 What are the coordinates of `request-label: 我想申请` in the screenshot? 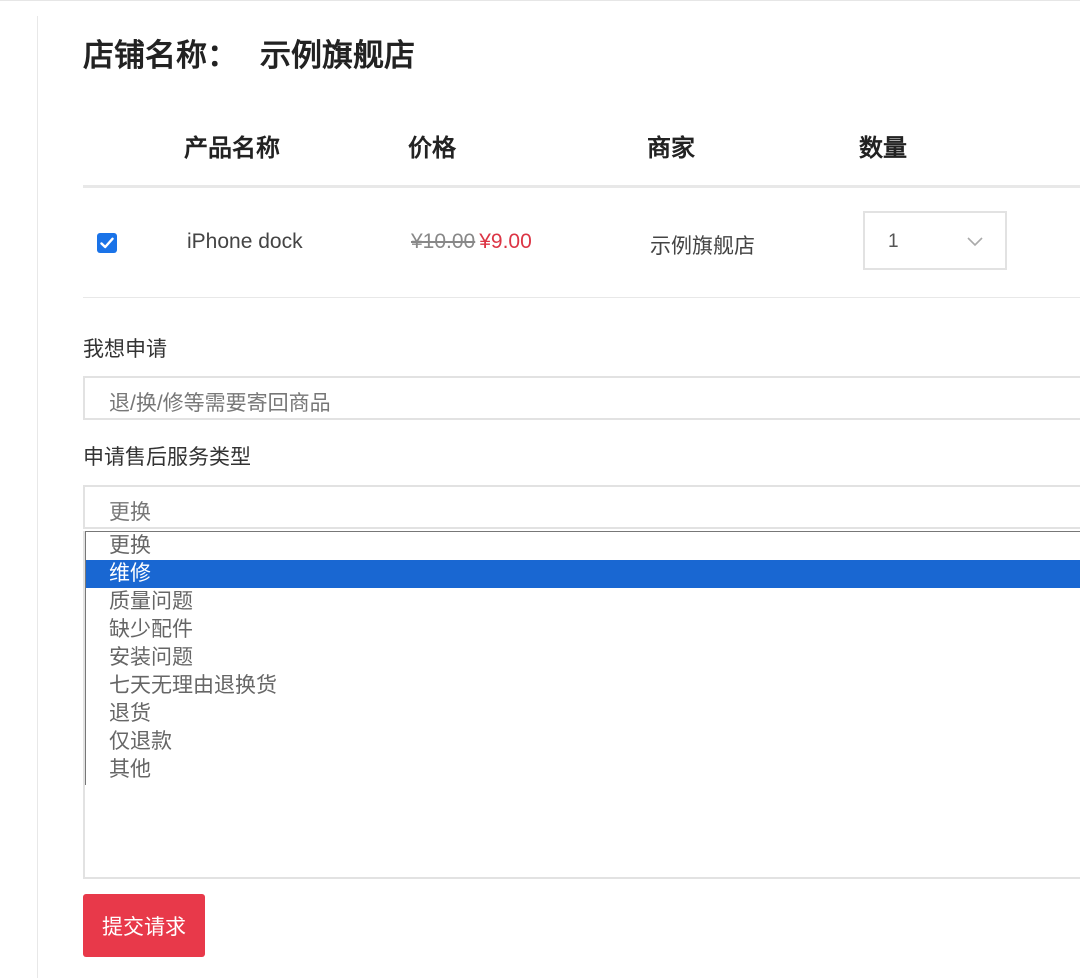 It's located at (125, 349).